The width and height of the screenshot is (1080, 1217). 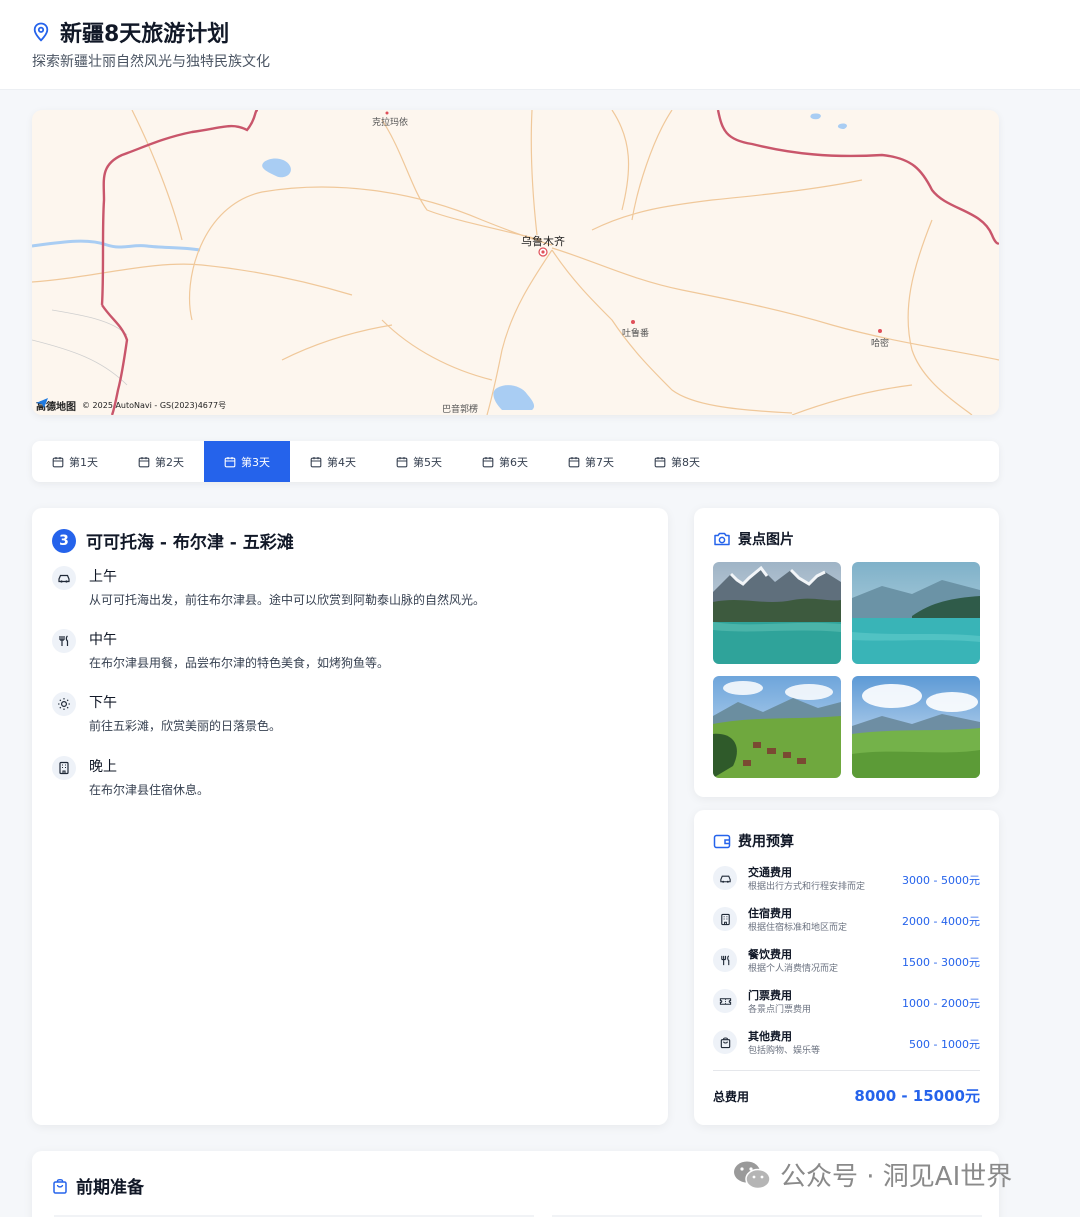 I want to click on activity-description: 在布尔津县住宿休息。, so click(x=149, y=790).